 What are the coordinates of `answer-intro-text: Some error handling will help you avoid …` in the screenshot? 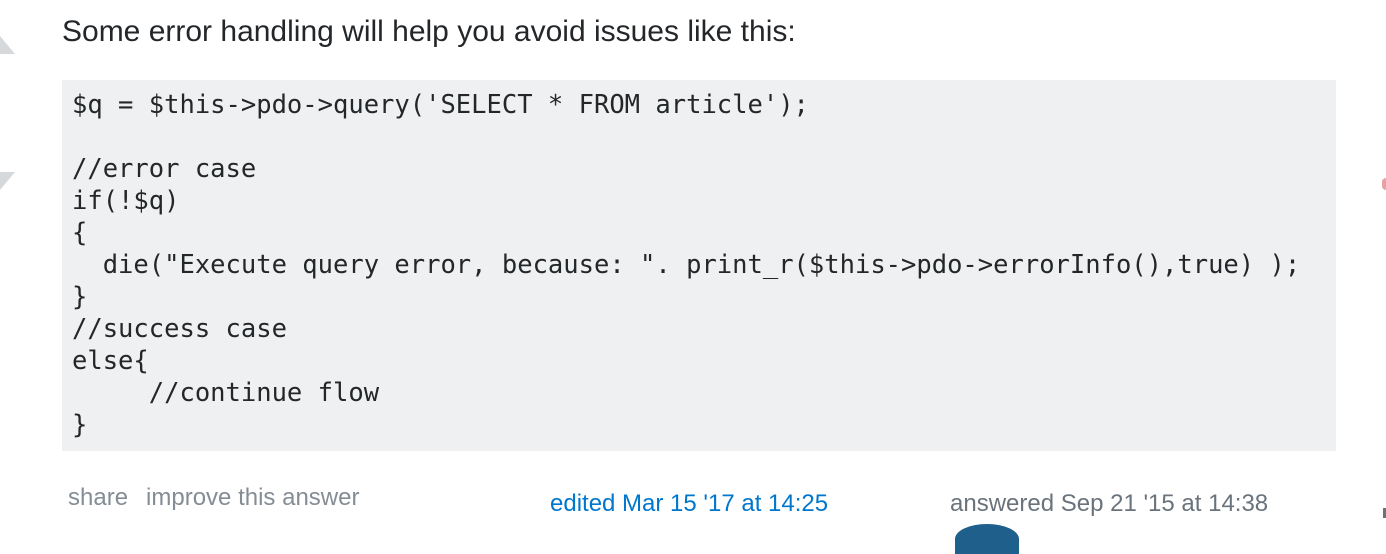 It's located at (429, 31).